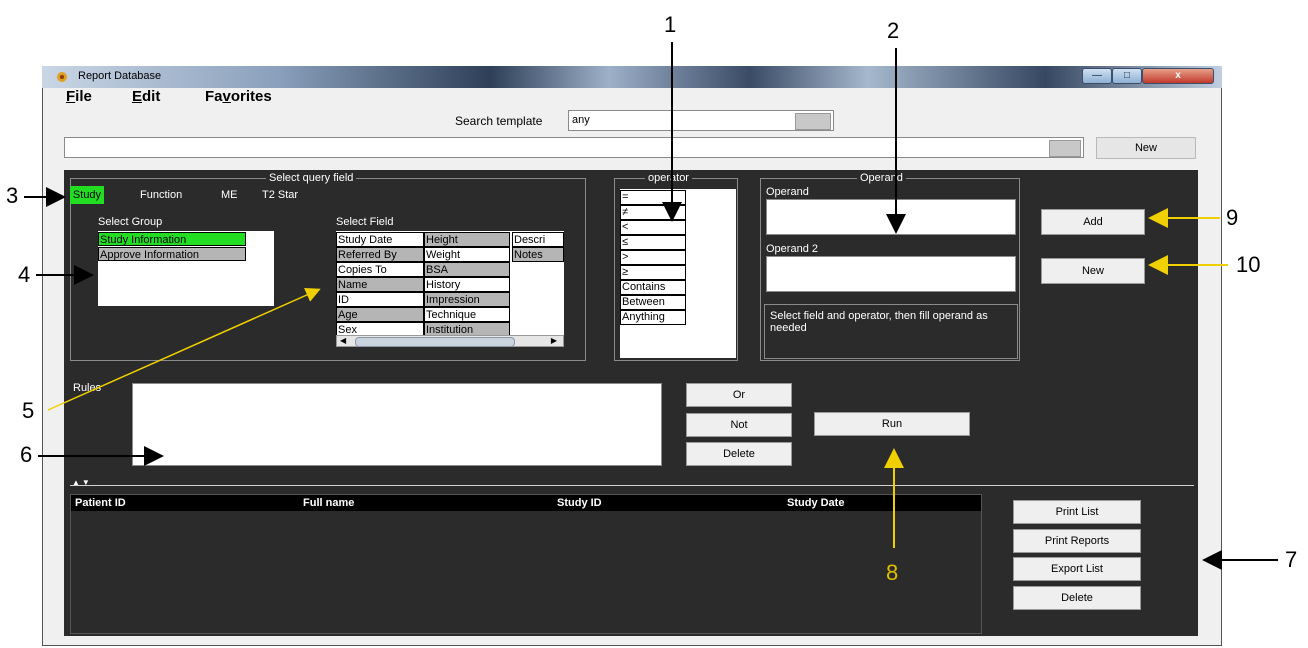 Image resolution: width=1308 pixels, height=648 pixels. What do you see at coordinates (893, 30) in the screenshot?
I see `callout-2: 2` at bounding box center [893, 30].